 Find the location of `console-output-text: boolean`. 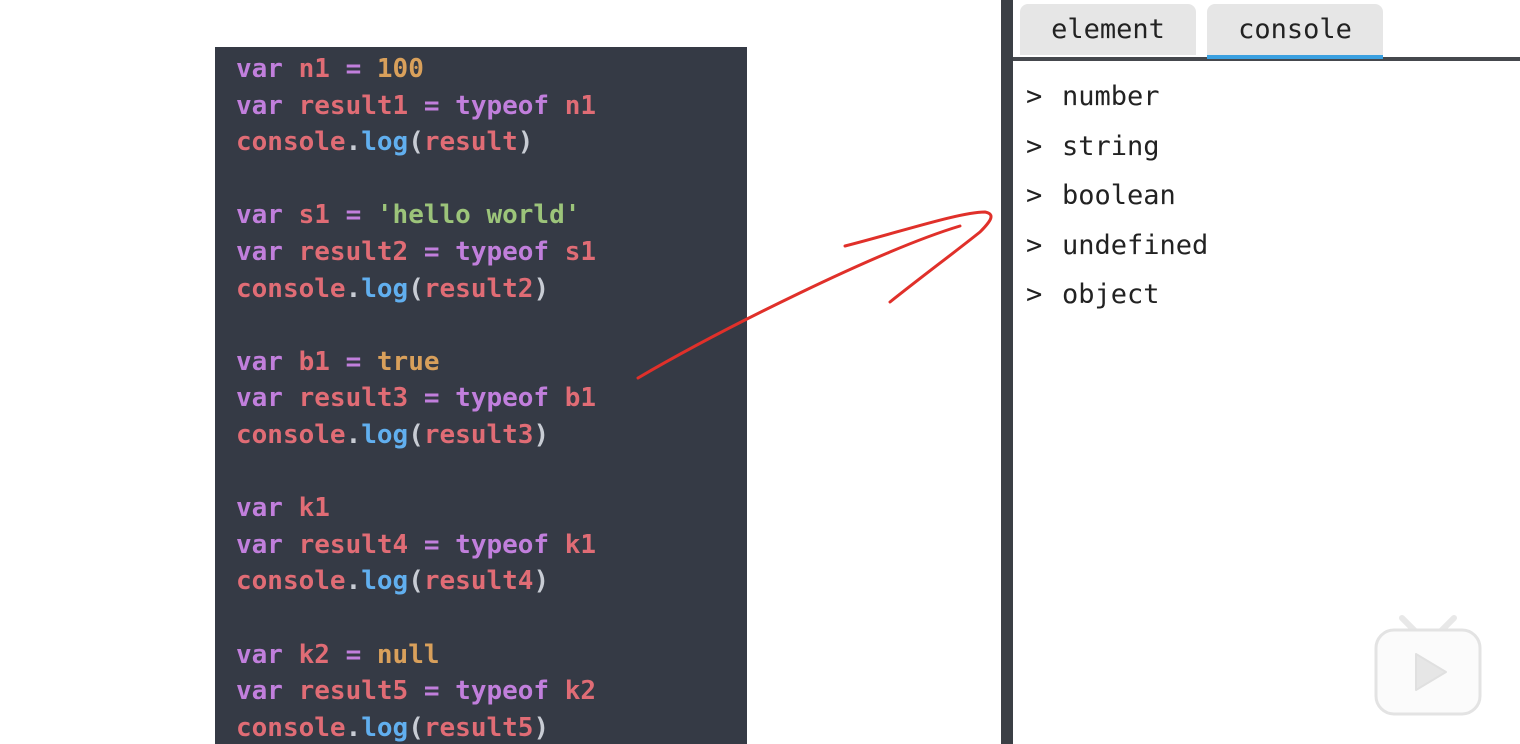

console-output-text: boolean is located at coordinates (1119, 196).